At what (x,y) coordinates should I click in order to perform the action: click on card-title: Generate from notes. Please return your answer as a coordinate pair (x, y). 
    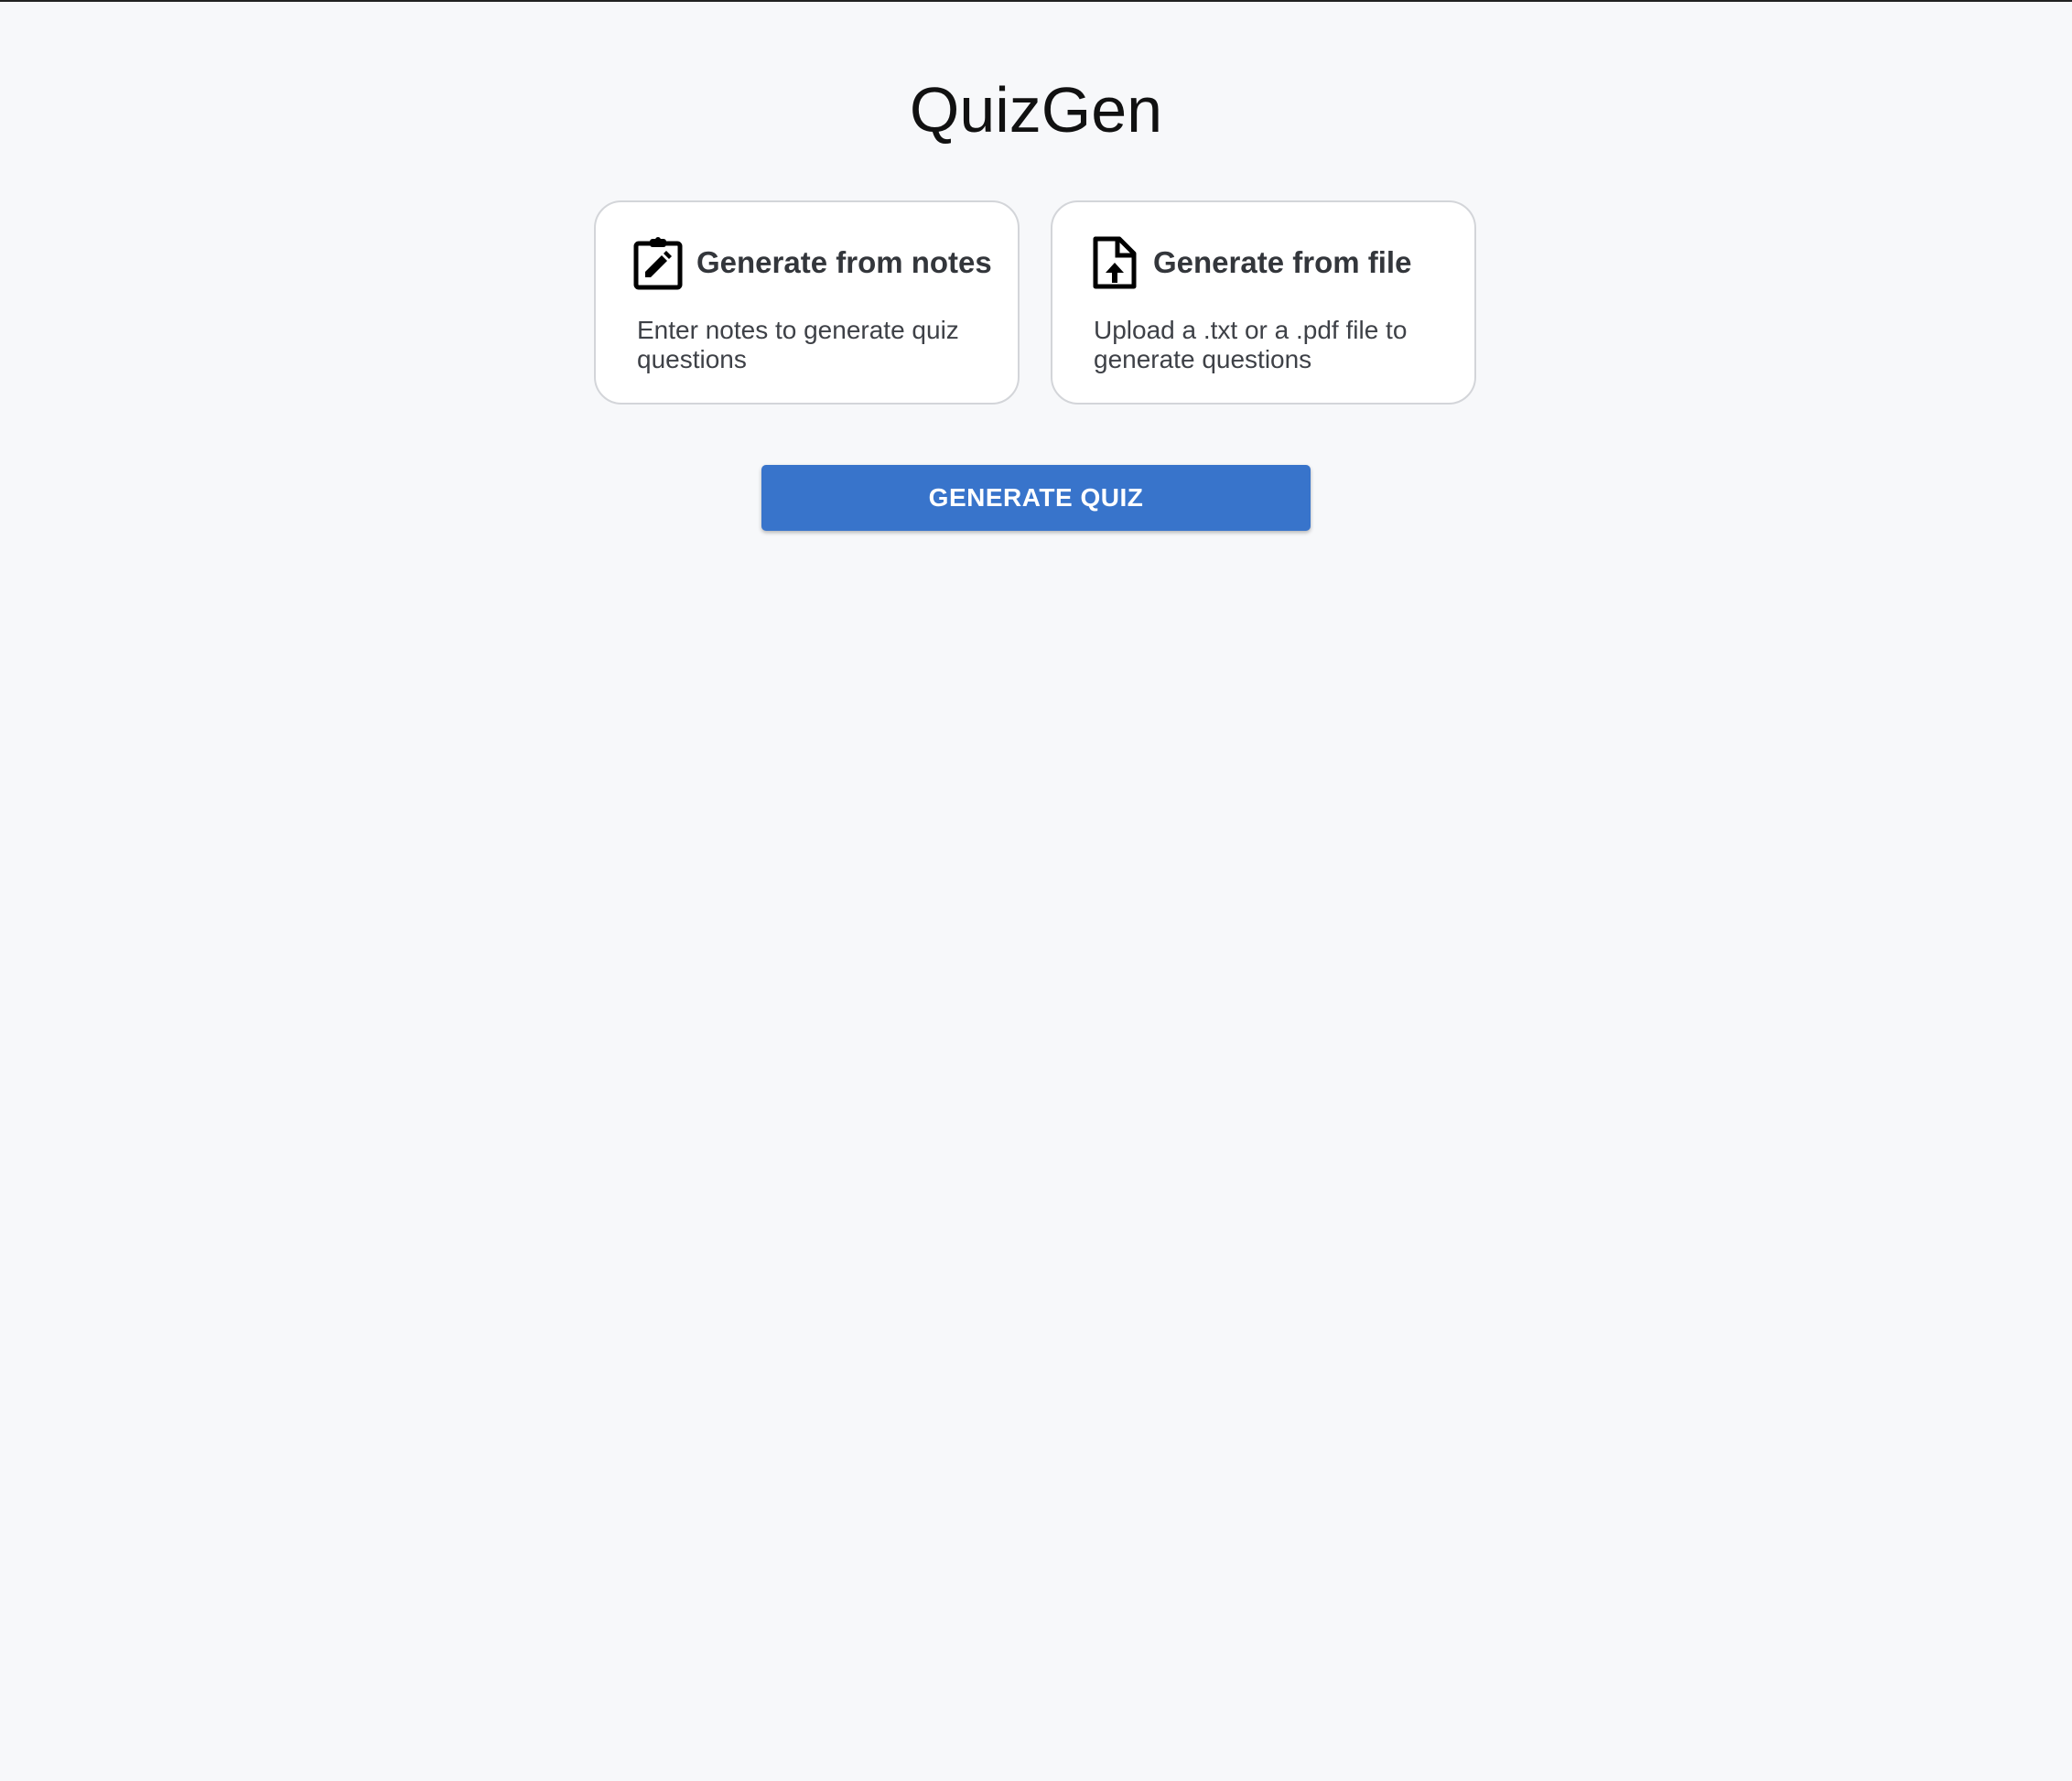
    Looking at the image, I should click on (844, 262).